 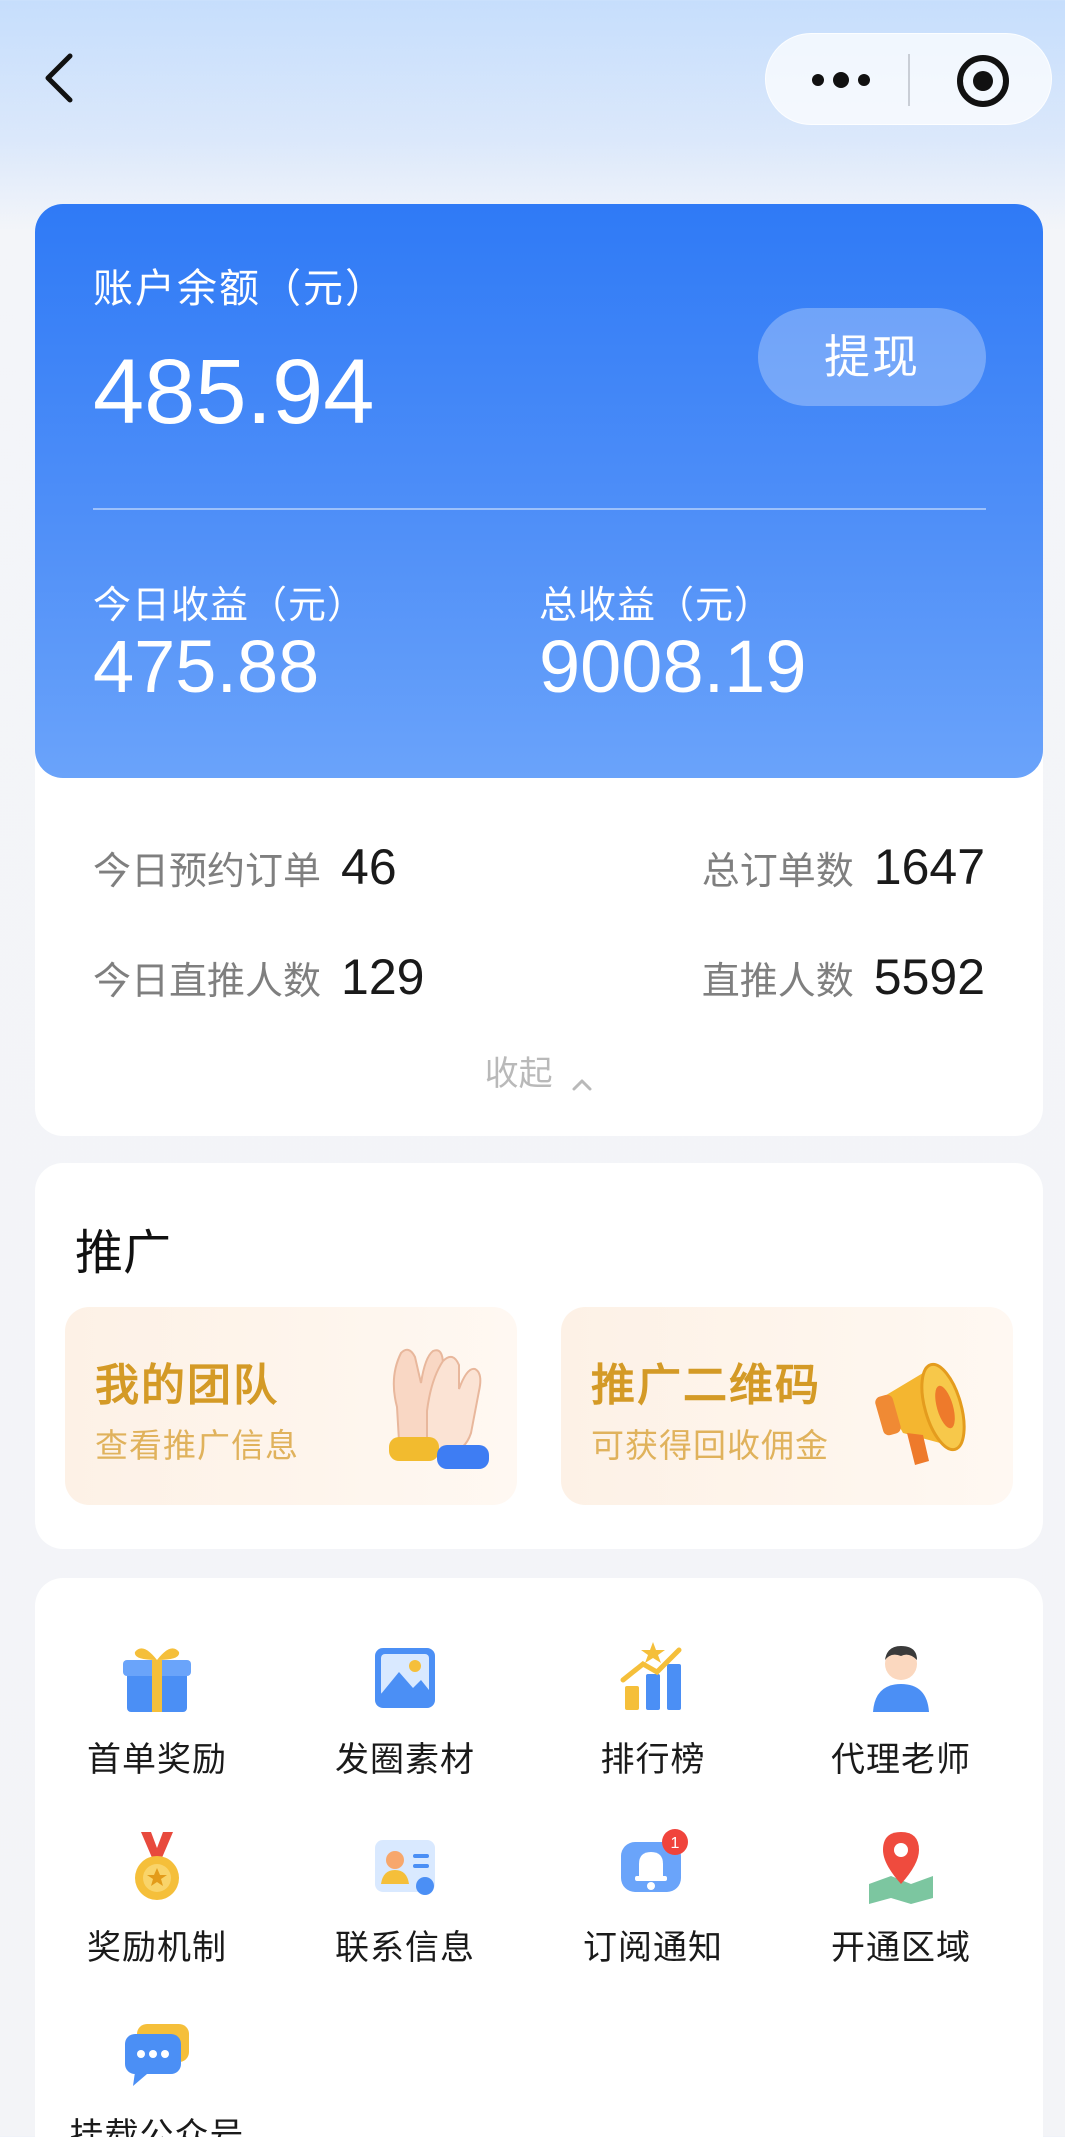 What do you see at coordinates (901, 1948) in the screenshot?
I see `grid-item-label: 开通区域` at bounding box center [901, 1948].